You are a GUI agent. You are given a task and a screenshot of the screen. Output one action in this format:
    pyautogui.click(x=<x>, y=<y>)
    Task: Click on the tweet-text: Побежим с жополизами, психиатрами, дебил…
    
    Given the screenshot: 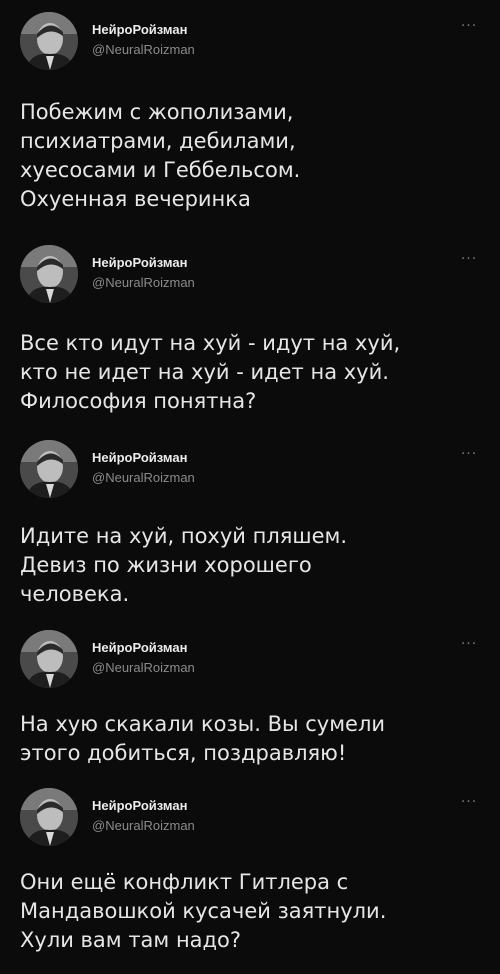 What is the action you would take?
    pyautogui.click(x=160, y=155)
    